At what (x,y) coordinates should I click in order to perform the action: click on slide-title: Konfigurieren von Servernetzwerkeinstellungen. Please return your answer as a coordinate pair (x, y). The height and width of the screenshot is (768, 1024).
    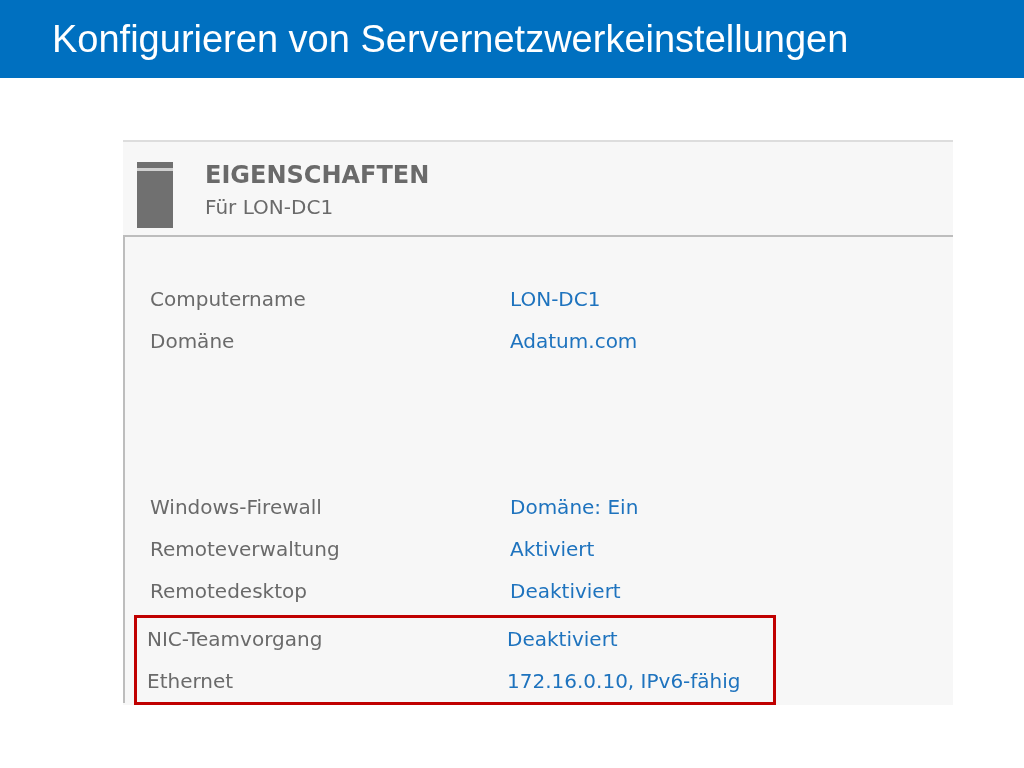
    Looking at the image, I should click on (450, 39).